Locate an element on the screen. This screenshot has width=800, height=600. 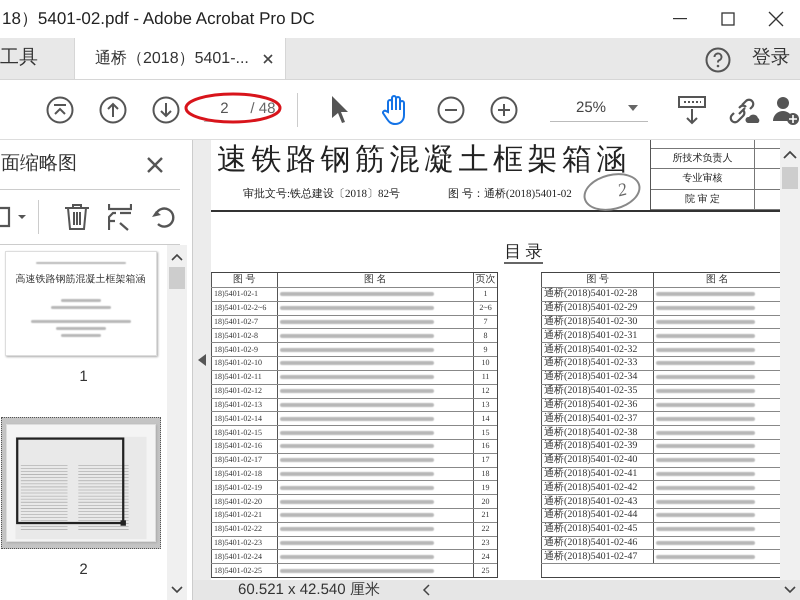
table-cell: 21 is located at coordinates (485, 515).